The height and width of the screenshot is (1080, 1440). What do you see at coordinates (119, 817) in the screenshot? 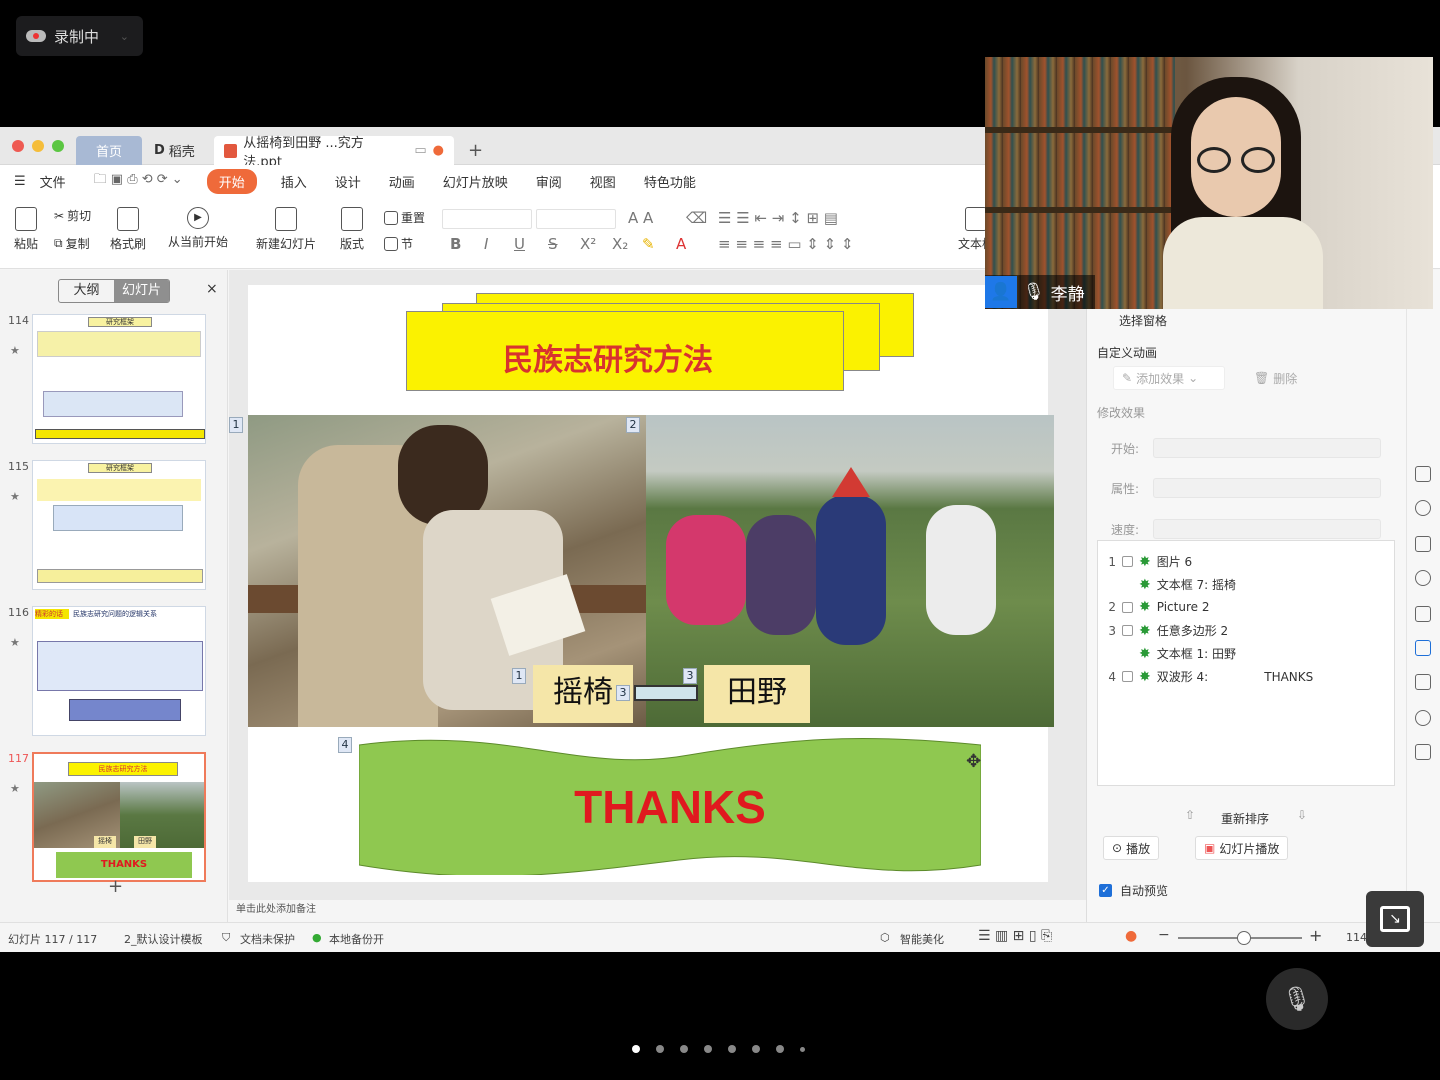
I see `slide-thumbnail-selected: 民族志研究方法 摇椅 田野 THANKS` at bounding box center [119, 817].